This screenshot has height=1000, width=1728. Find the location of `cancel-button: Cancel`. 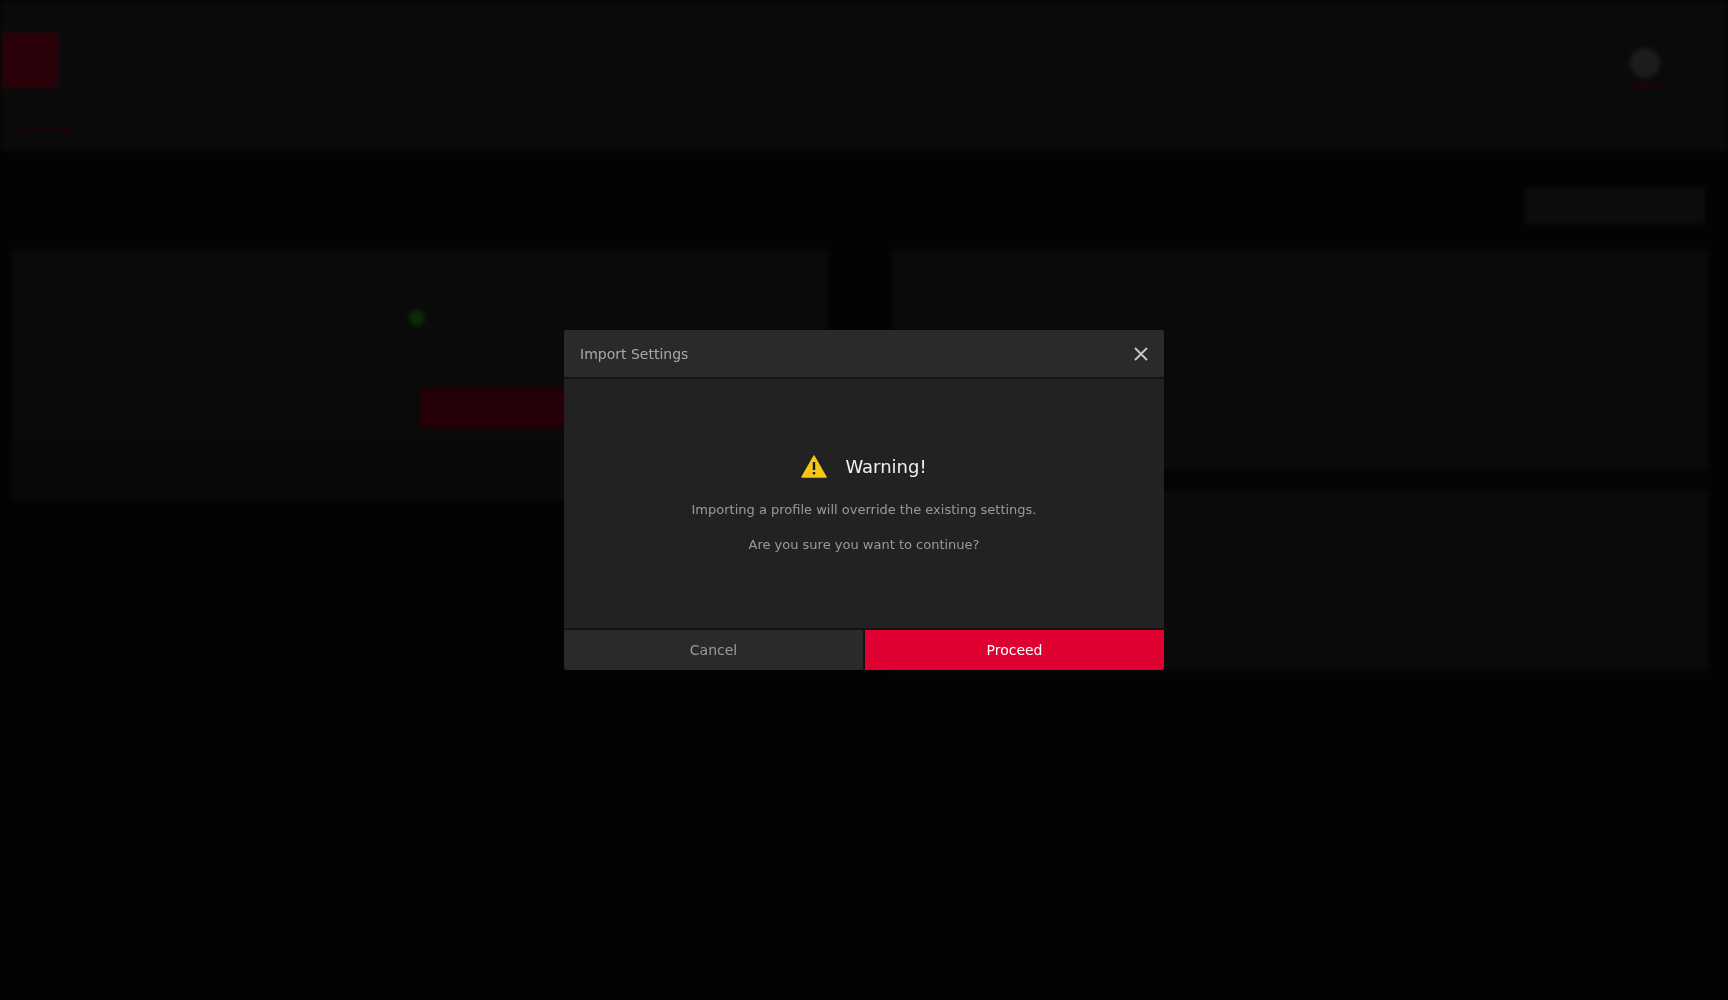

cancel-button: Cancel is located at coordinates (714, 650).